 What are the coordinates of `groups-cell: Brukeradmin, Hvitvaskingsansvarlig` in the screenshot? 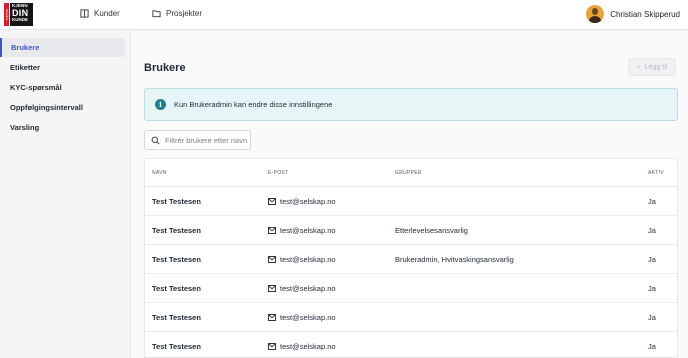 It's located at (454, 259).